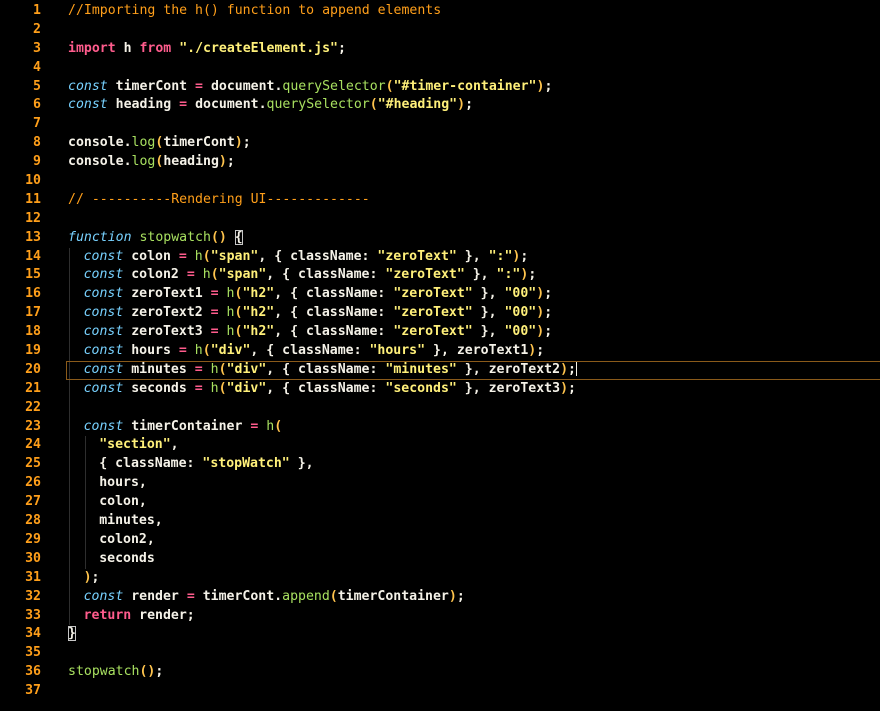 This screenshot has width=880, height=711. What do you see at coordinates (258, 332) in the screenshot?
I see `code-token: "h2"` at bounding box center [258, 332].